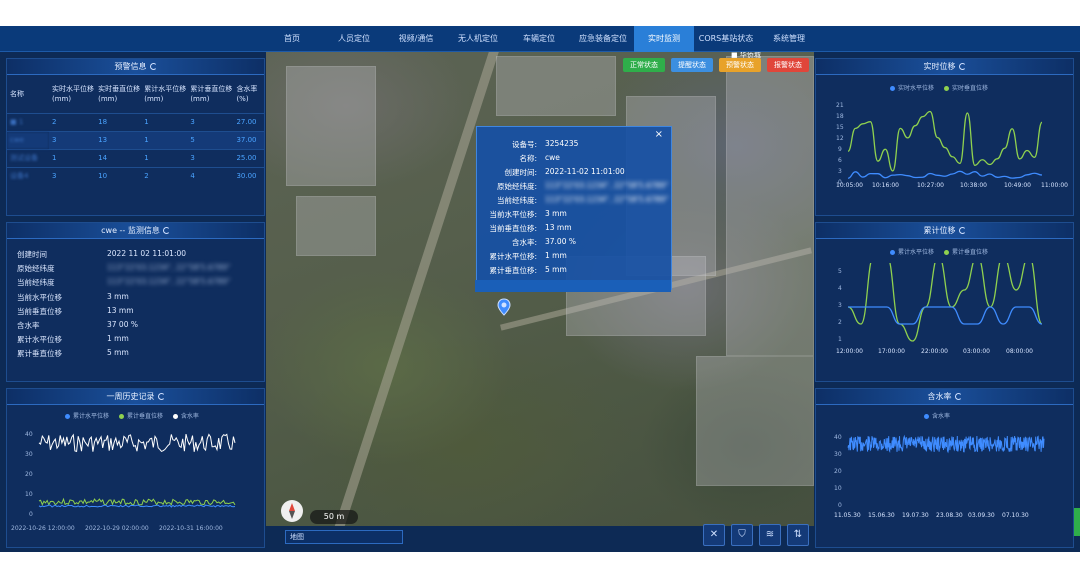  I want to click on popup-value: 113°22'03.1234", 22°58'5.6789", so click(607, 199).